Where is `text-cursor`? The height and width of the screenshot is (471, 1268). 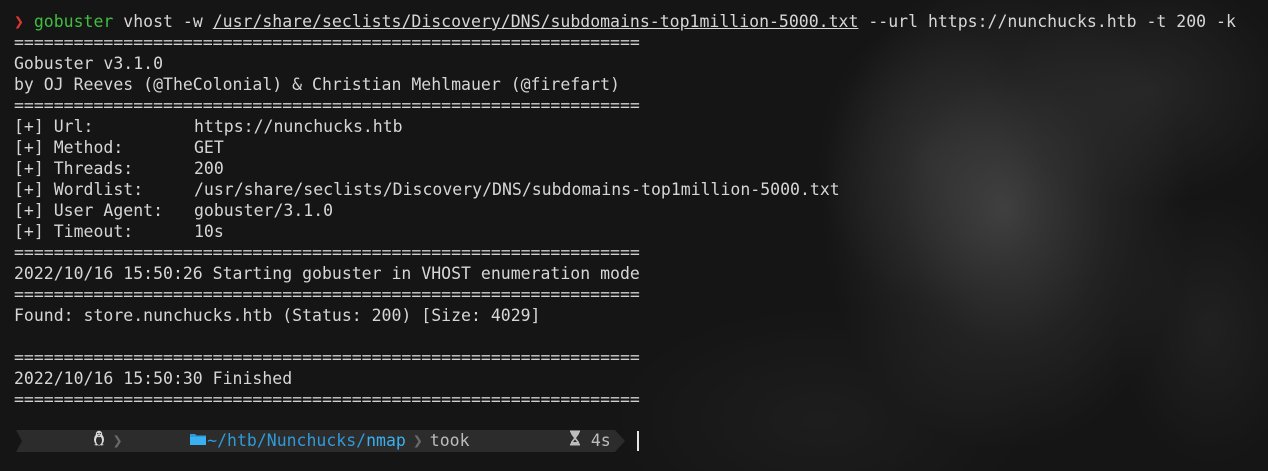 text-cursor is located at coordinates (637, 441).